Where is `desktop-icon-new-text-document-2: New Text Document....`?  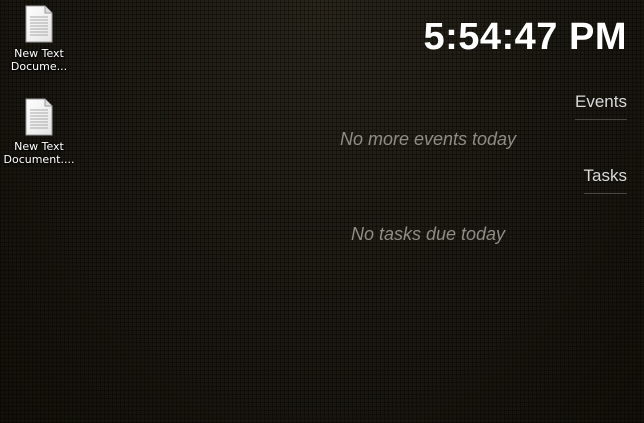
desktop-icon-new-text-document-2: New Text Document.... is located at coordinates (39, 132).